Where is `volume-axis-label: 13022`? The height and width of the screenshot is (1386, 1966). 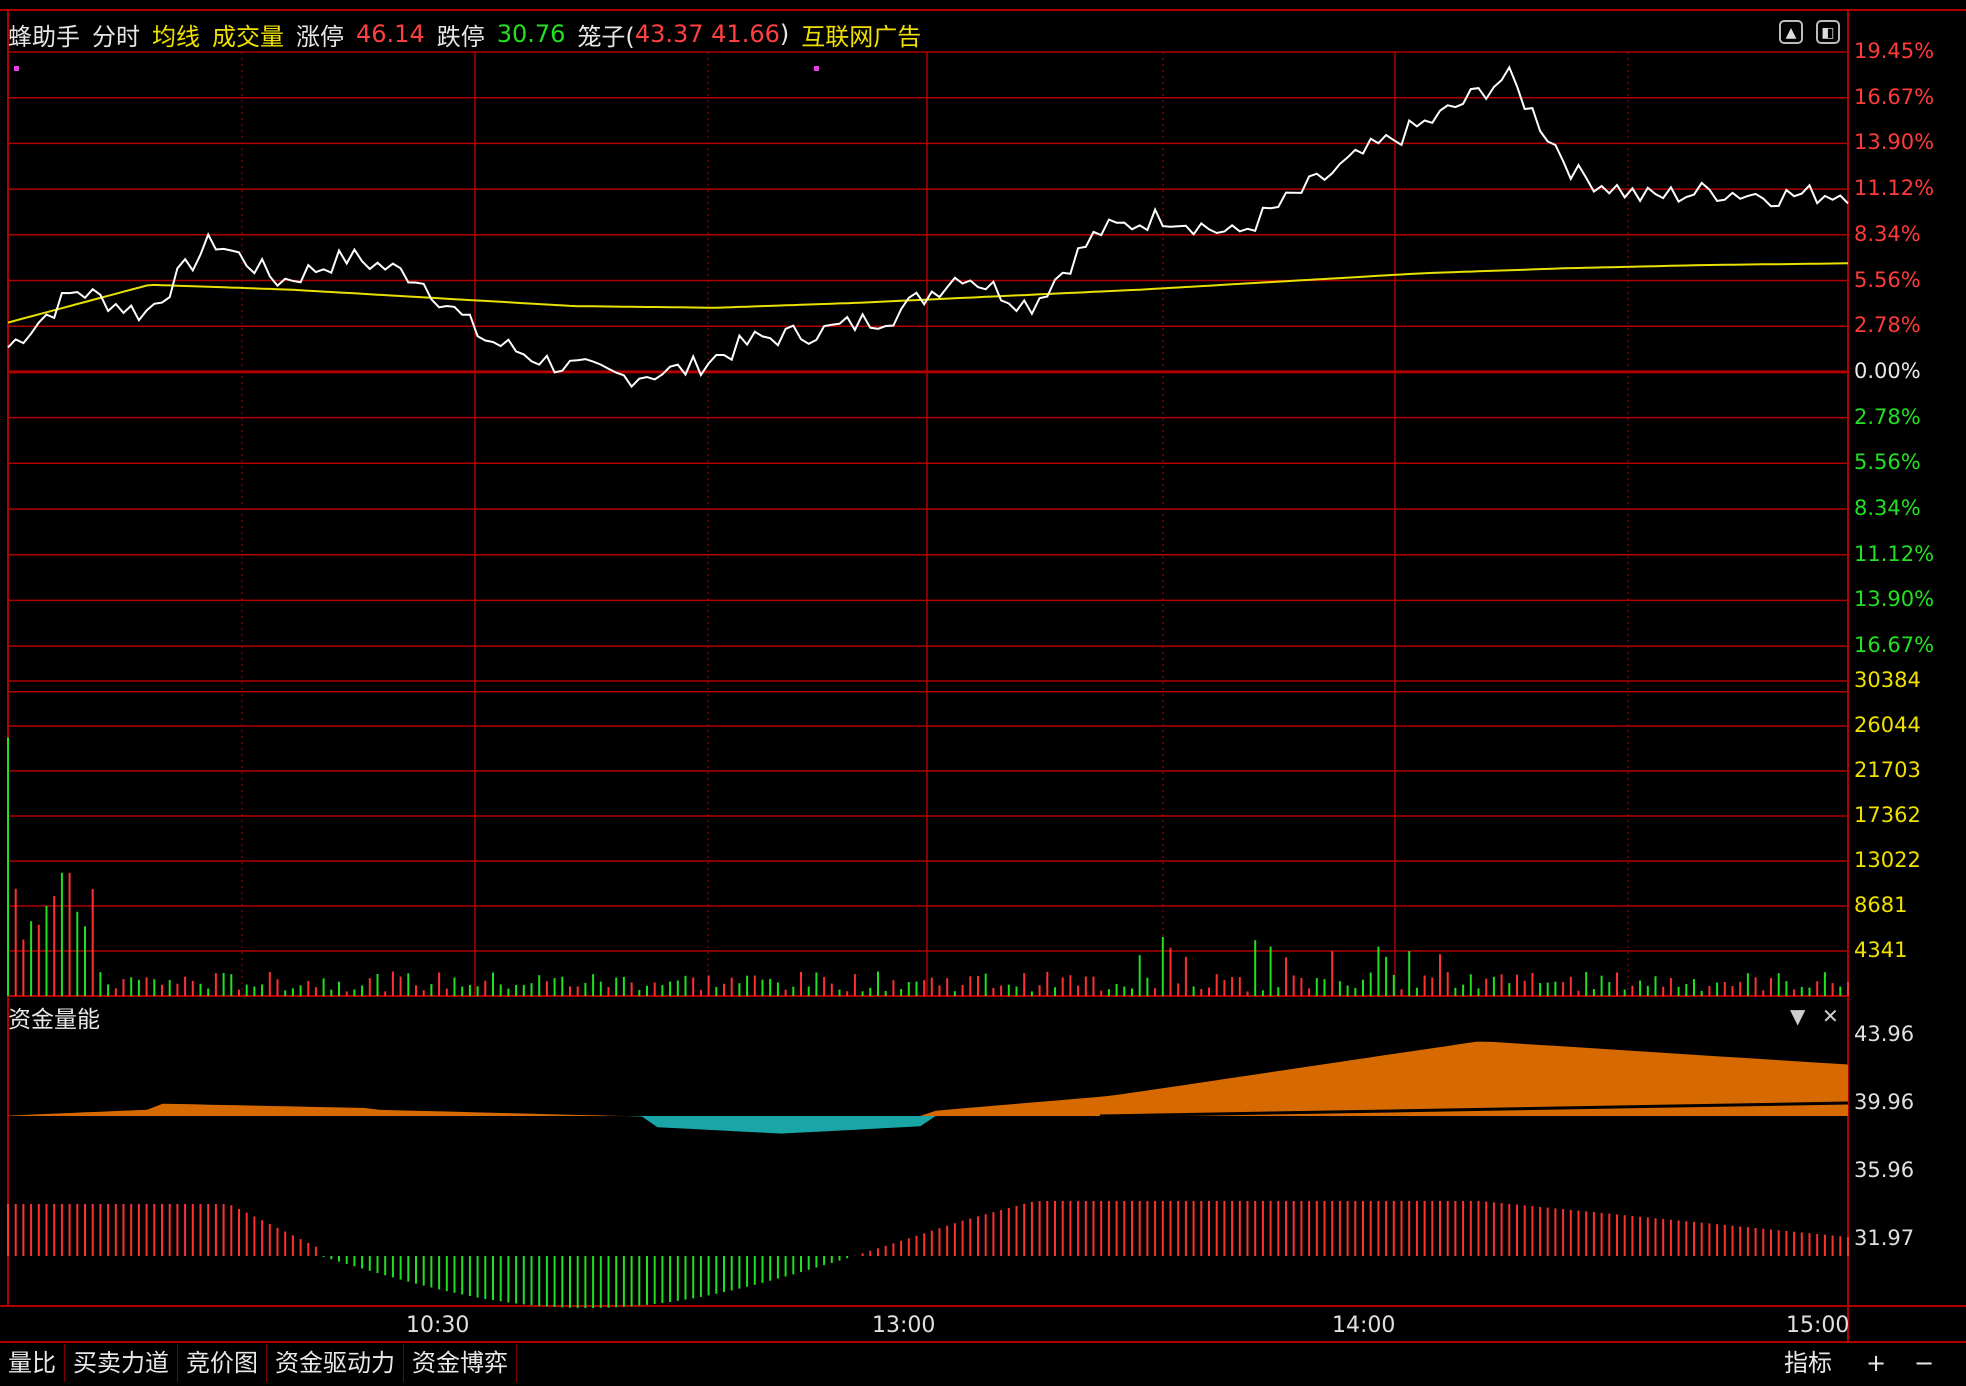 volume-axis-label: 13022 is located at coordinates (1887, 860).